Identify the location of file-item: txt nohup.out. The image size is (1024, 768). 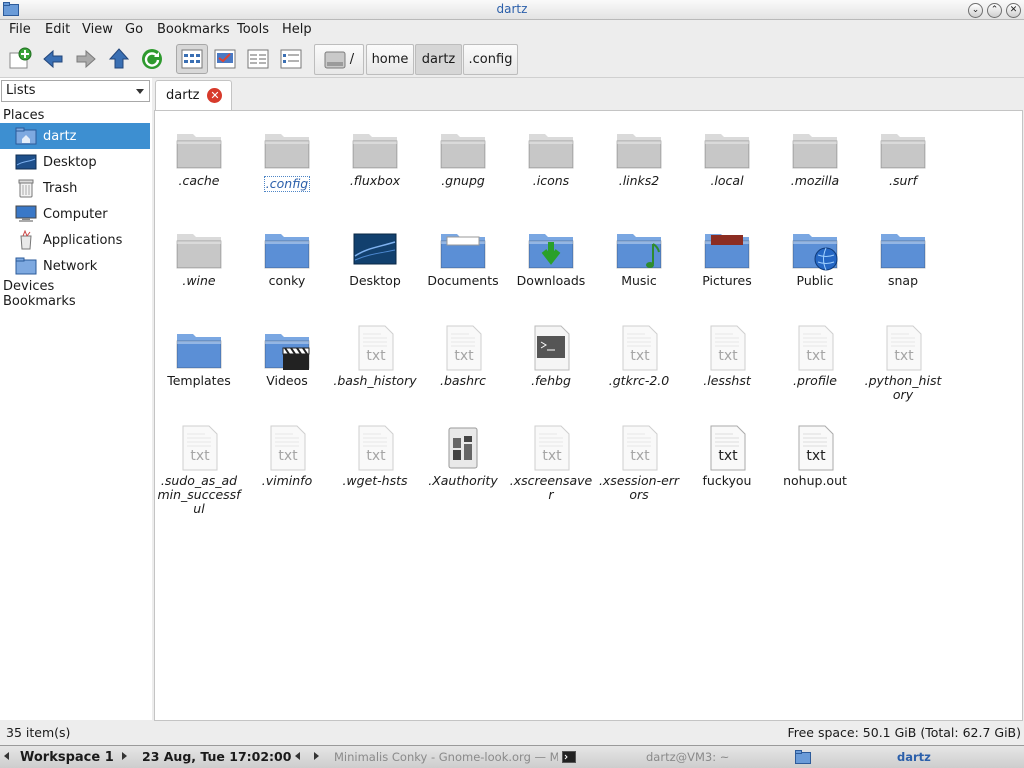
(815, 456).